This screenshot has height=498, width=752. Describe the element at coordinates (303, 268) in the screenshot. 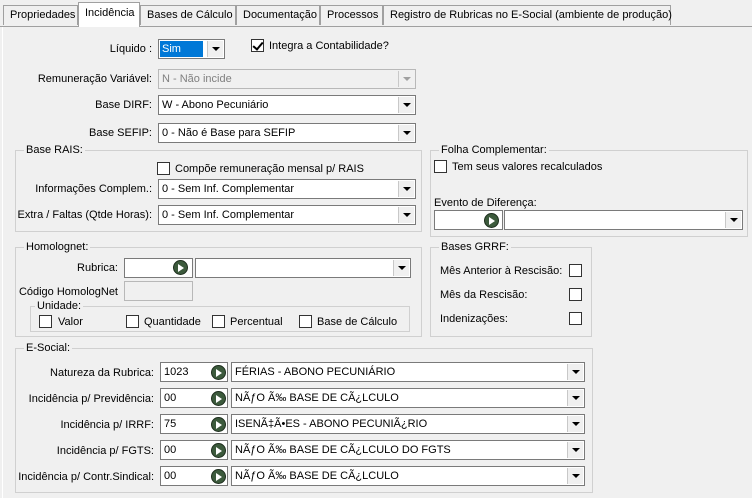

I see `rubrica-select` at that location.